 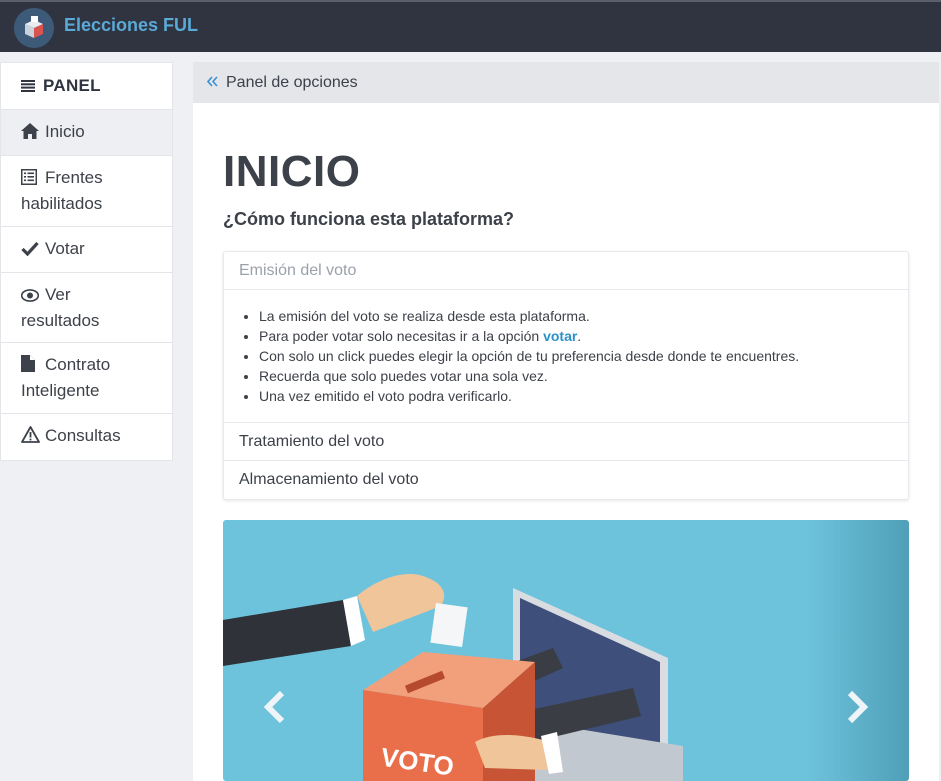 What do you see at coordinates (31, 367) in the screenshot?
I see `file-icon` at bounding box center [31, 367].